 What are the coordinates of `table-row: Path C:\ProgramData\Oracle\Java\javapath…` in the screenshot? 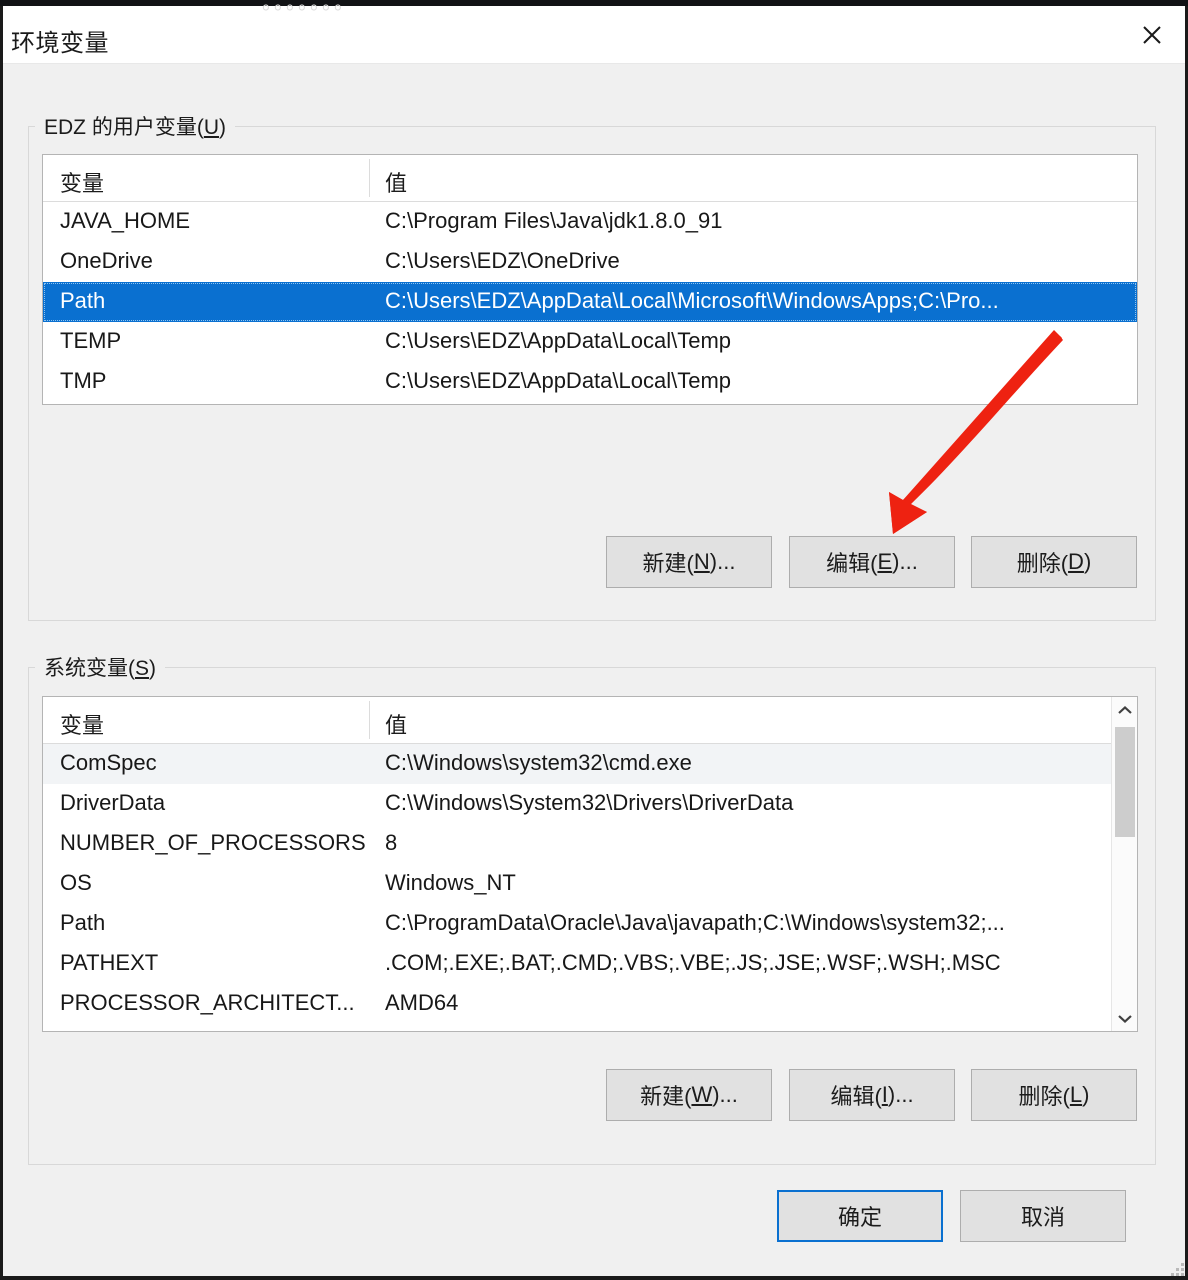 It's located at (590, 924).